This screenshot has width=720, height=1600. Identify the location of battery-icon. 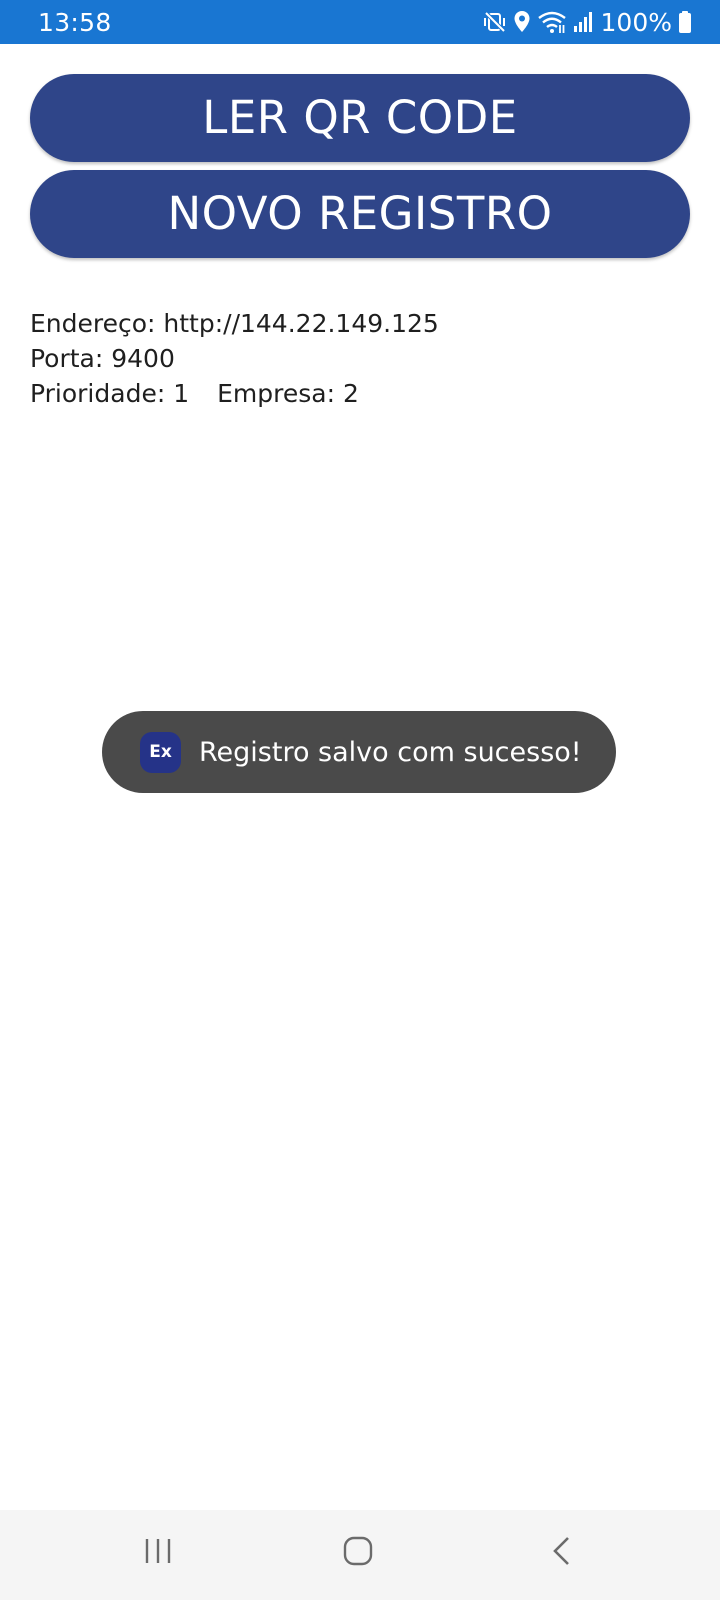
(685, 22).